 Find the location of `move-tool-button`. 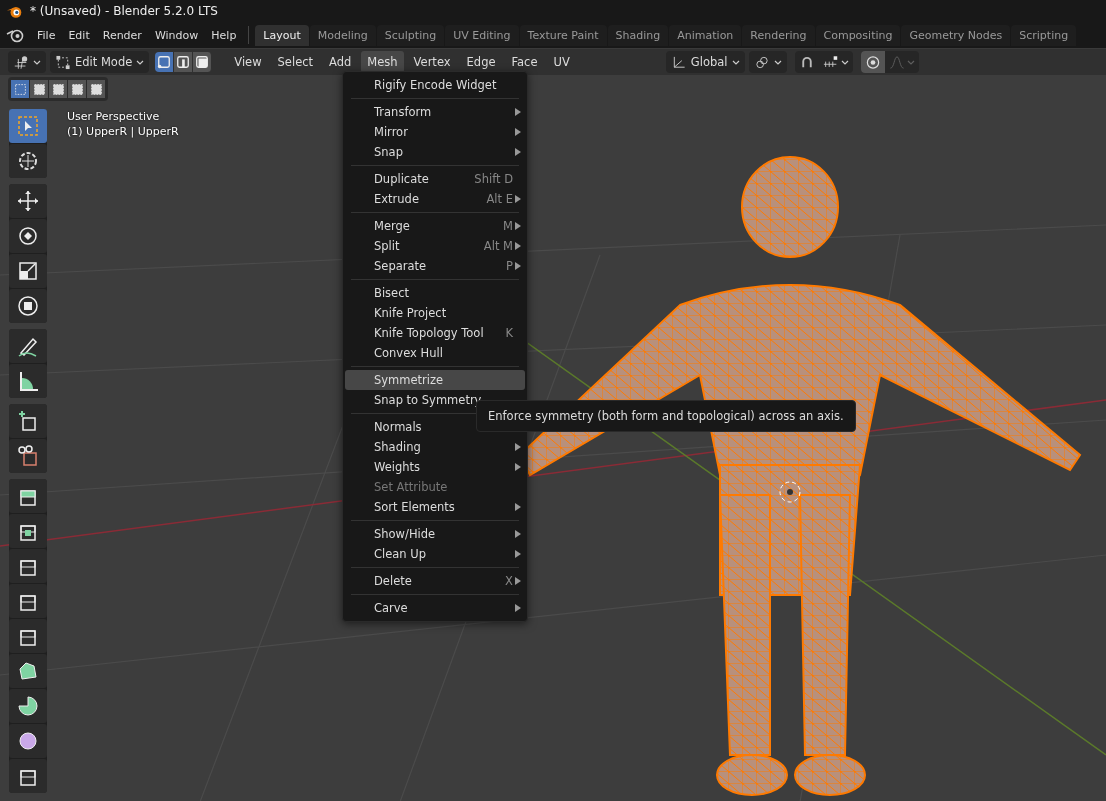

move-tool-button is located at coordinates (28, 201).